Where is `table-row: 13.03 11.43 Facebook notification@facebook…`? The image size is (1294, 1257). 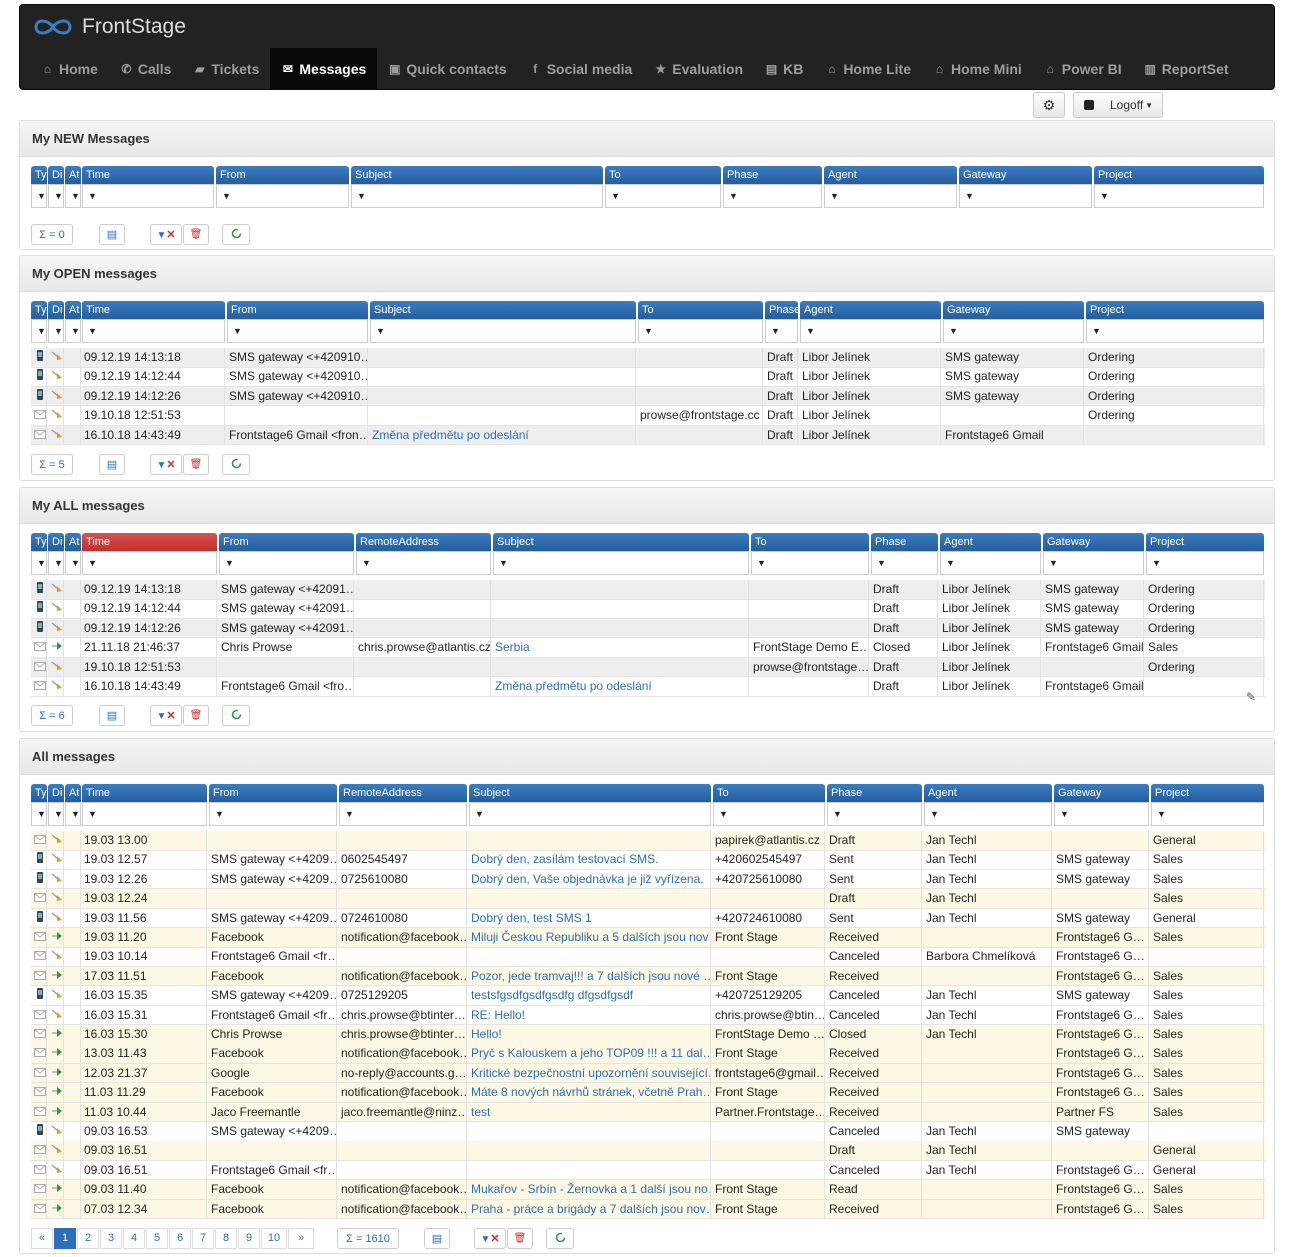 table-row: 13.03 11.43 Facebook notification@facebook… is located at coordinates (648, 1054).